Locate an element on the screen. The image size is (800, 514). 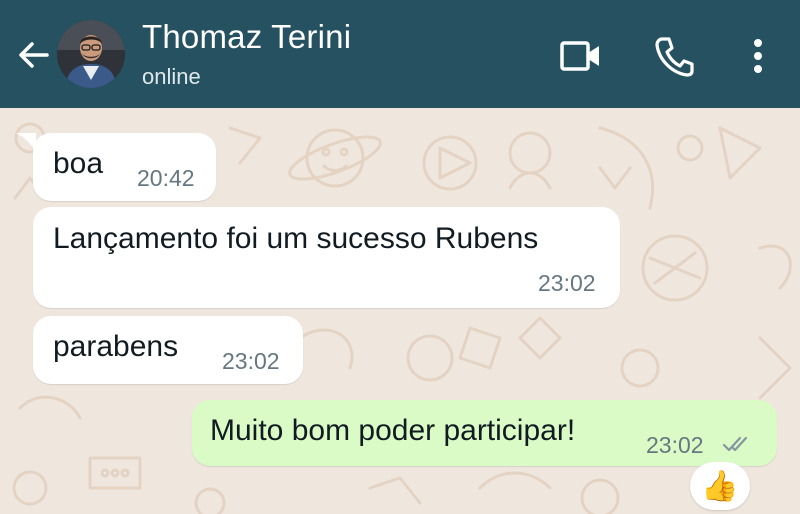
message-bubble-incoming: Lançamento foi um sucesso Rubens 23:02 is located at coordinates (326, 257).